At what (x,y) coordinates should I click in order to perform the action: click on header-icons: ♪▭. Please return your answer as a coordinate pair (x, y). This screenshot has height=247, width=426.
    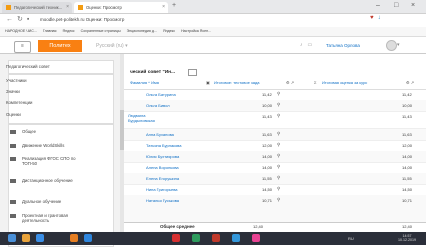
    Looking at the image, I should click on (308, 45).